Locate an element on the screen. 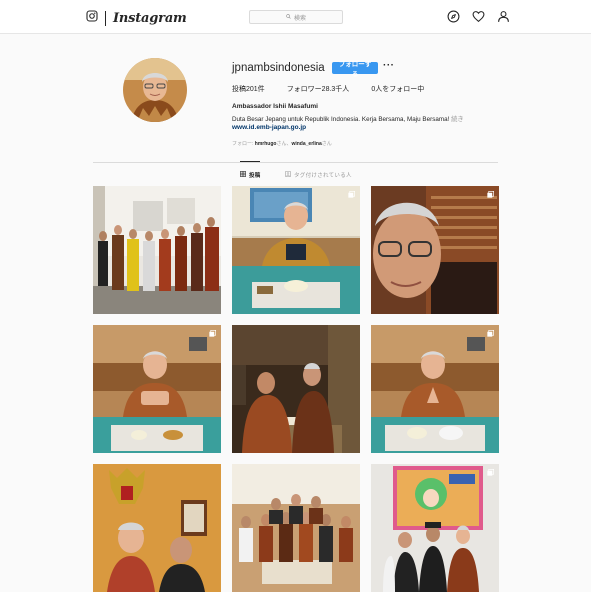 The height and width of the screenshot is (592, 591). follow-button: フォローする is located at coordinates (355, 69).